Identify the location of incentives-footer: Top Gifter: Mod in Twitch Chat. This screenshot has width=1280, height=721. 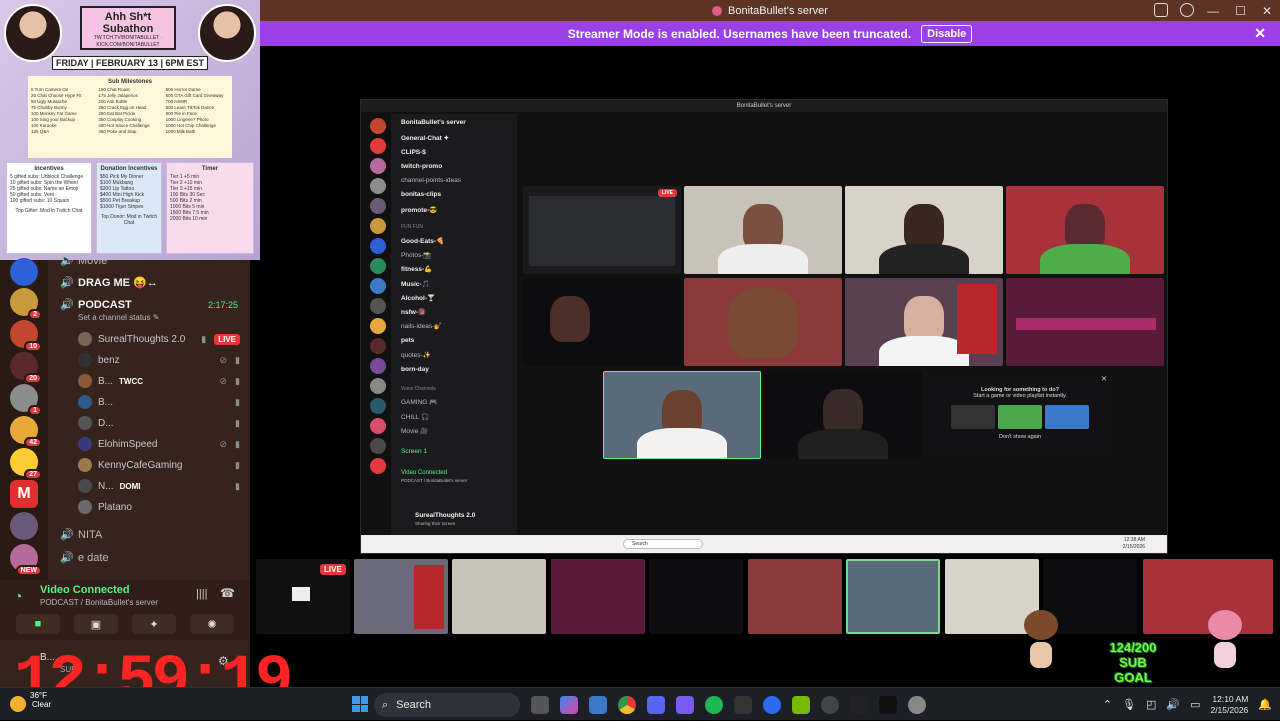
(49, 211).